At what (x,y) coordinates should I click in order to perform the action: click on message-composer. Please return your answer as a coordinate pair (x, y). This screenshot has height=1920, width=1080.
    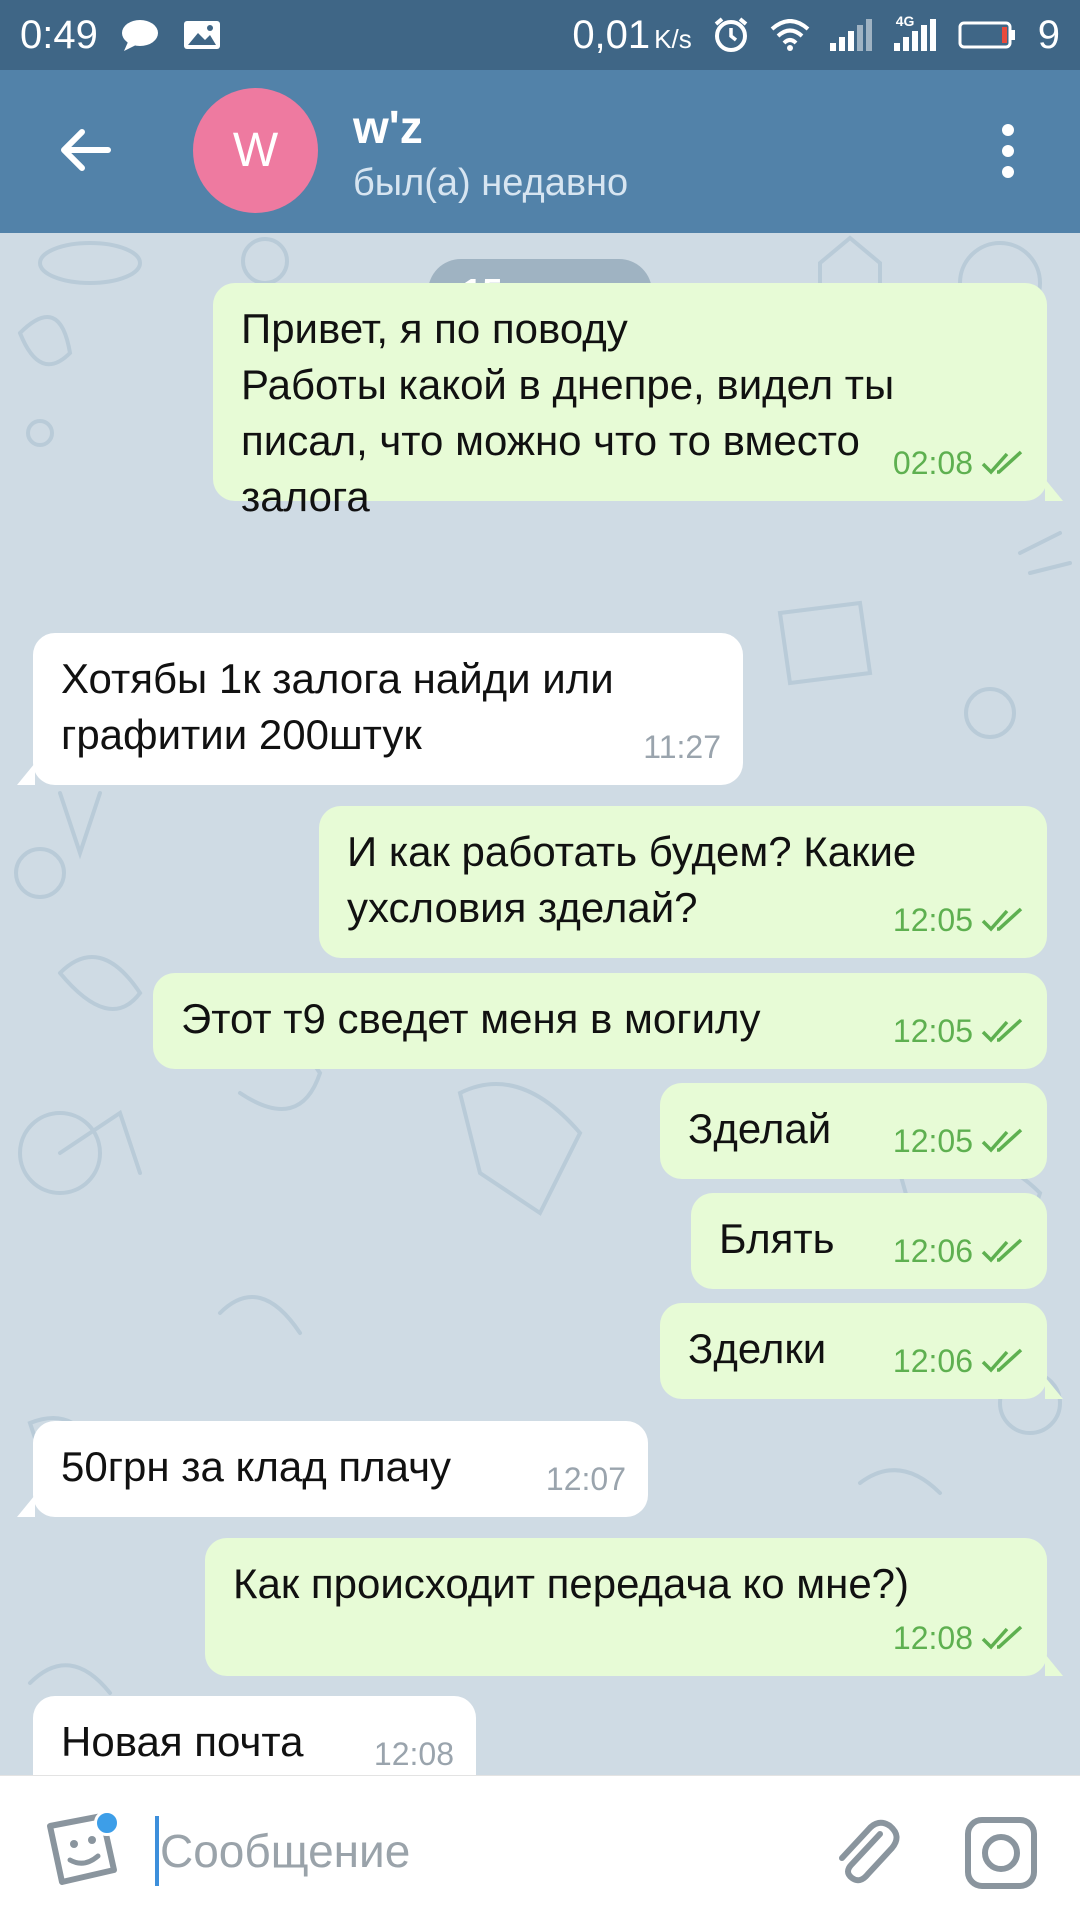
    Looking at the image, I should click on (540, 1847).